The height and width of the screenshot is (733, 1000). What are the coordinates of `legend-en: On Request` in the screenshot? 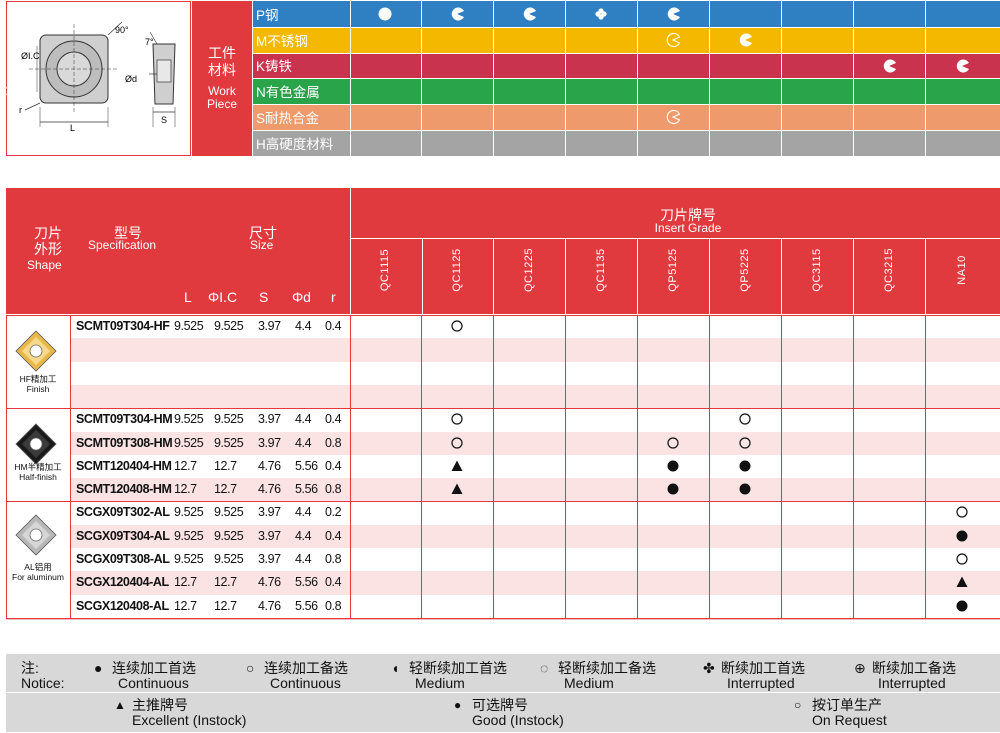 It's located at (849, 720).